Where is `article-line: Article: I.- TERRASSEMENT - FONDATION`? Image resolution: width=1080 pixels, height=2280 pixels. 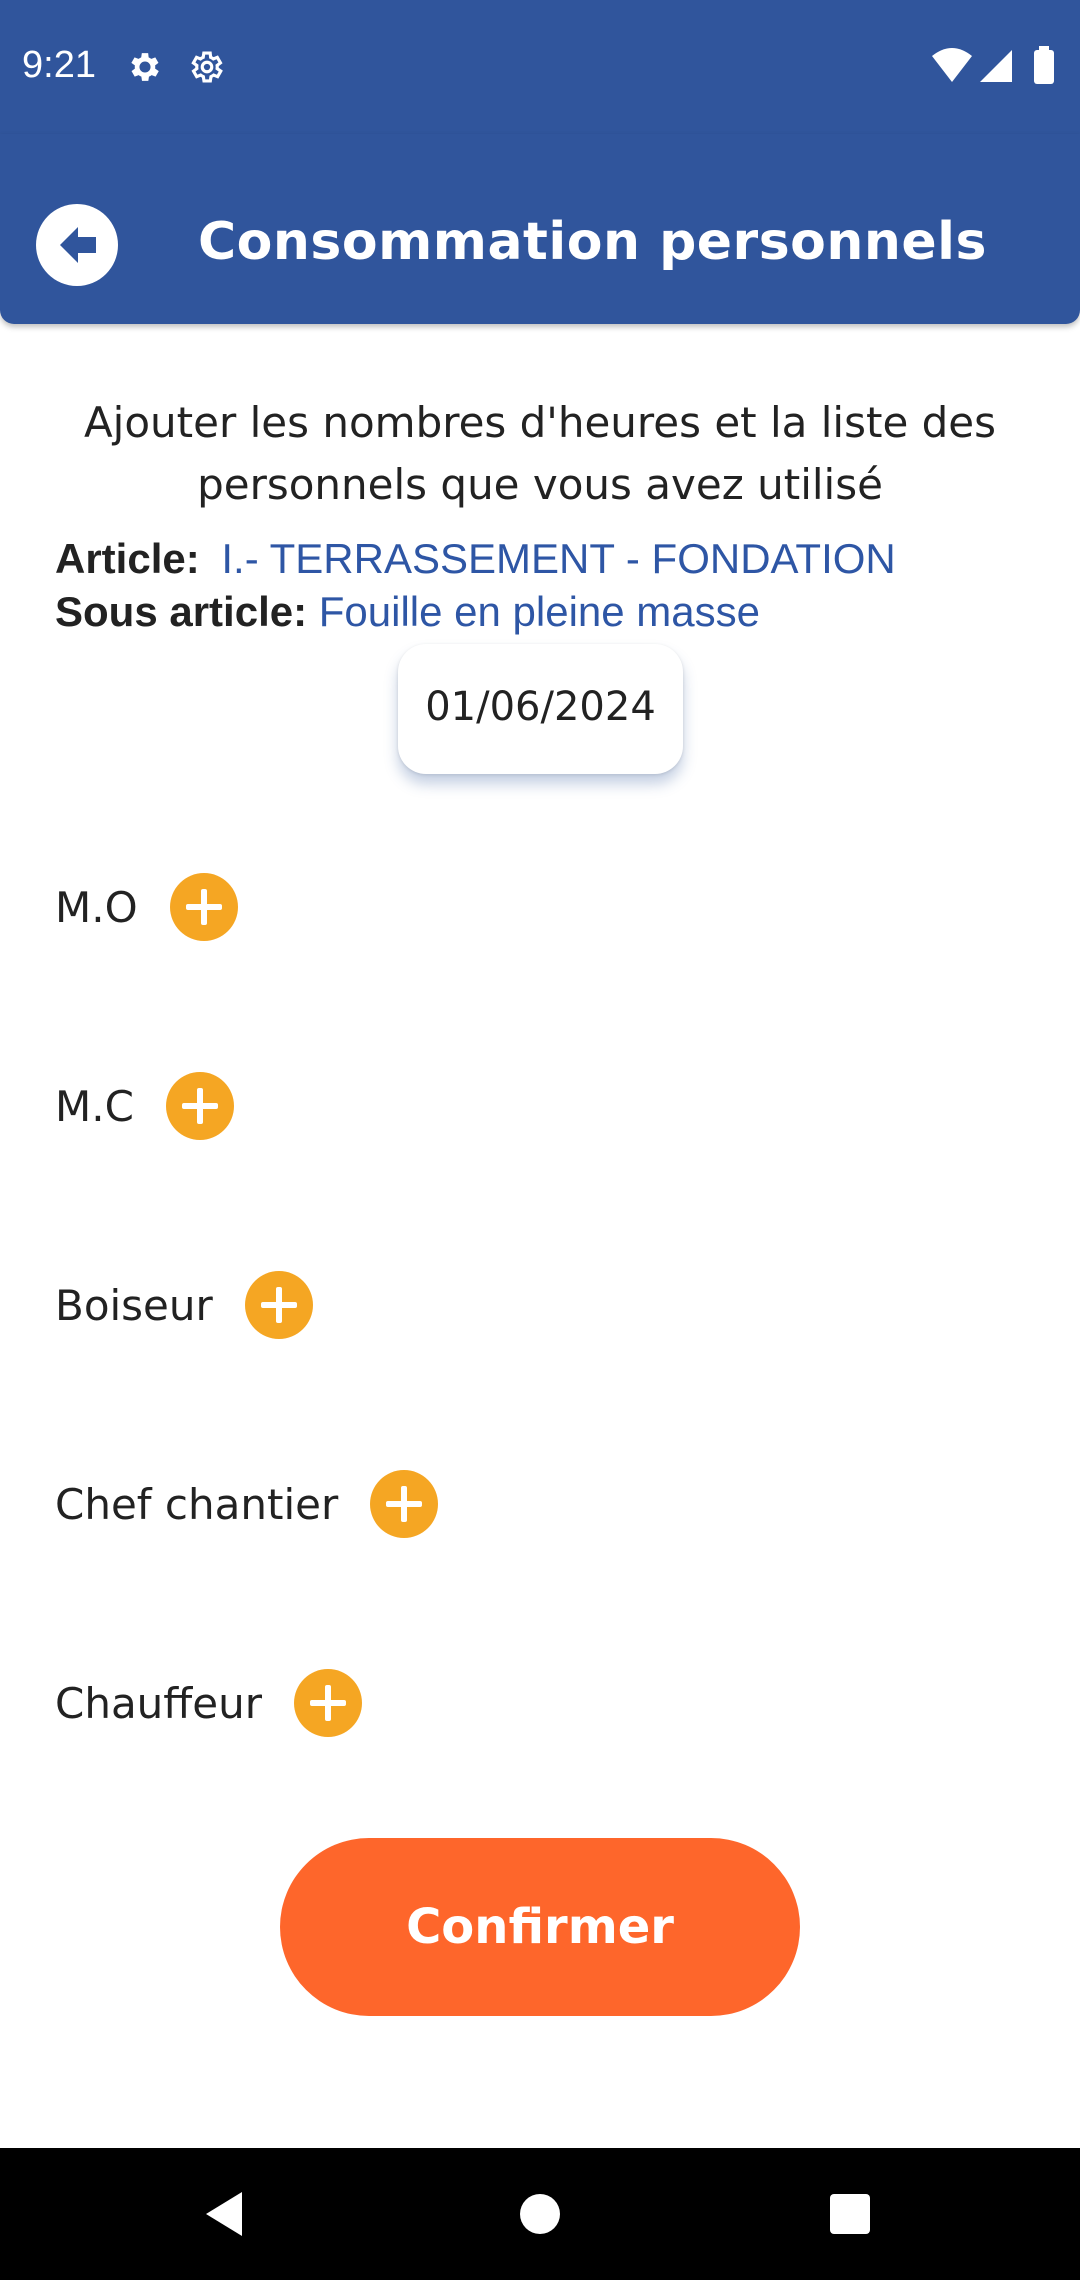 article-line: Article: I.- TERRASSEMENT - FONDATION is located at coordinates (475, 559).